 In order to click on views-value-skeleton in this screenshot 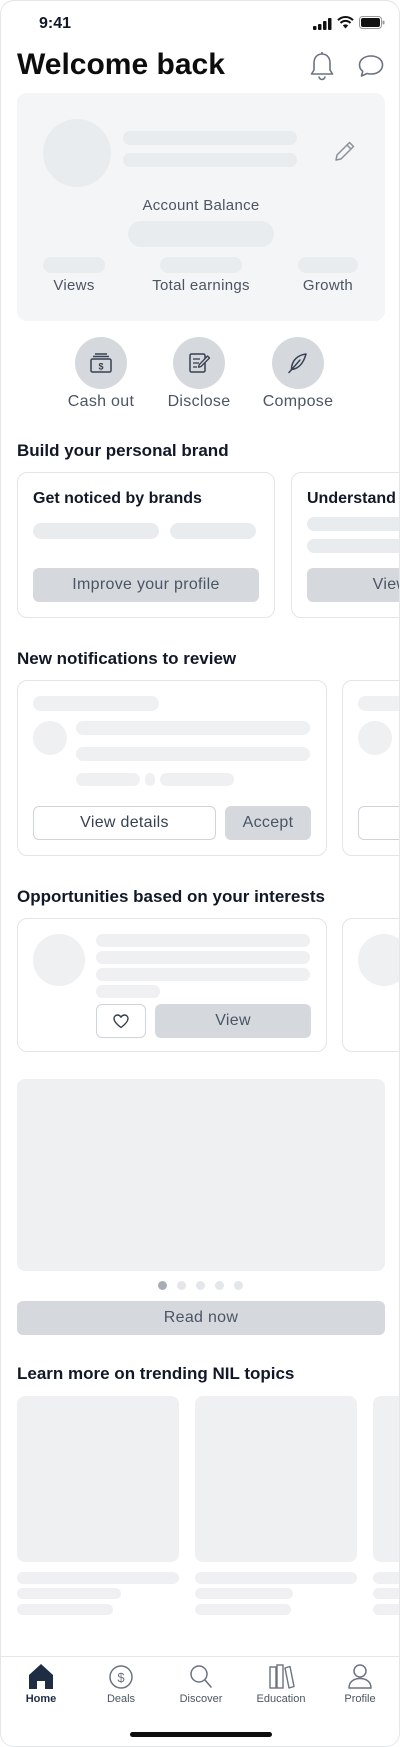, I will do `click(74, 265)`.